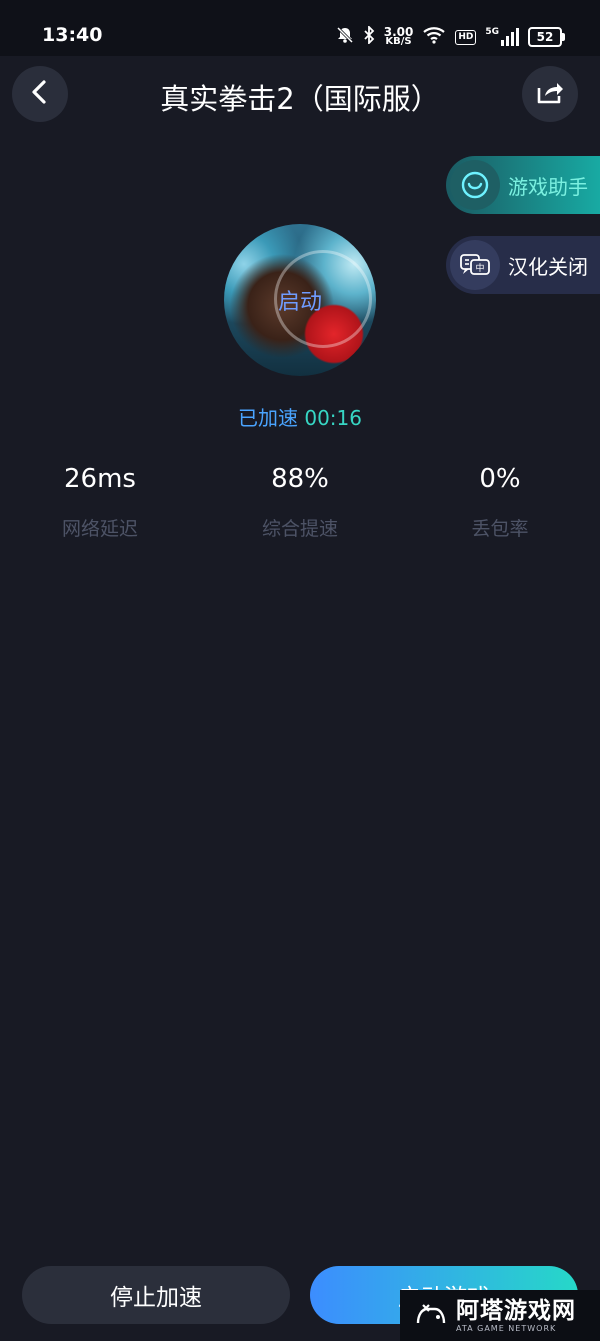 The width and height of the screenshot is (600, 1341). I want to click on stop-acceleration-button: 停止加速, so click(156, 1295).